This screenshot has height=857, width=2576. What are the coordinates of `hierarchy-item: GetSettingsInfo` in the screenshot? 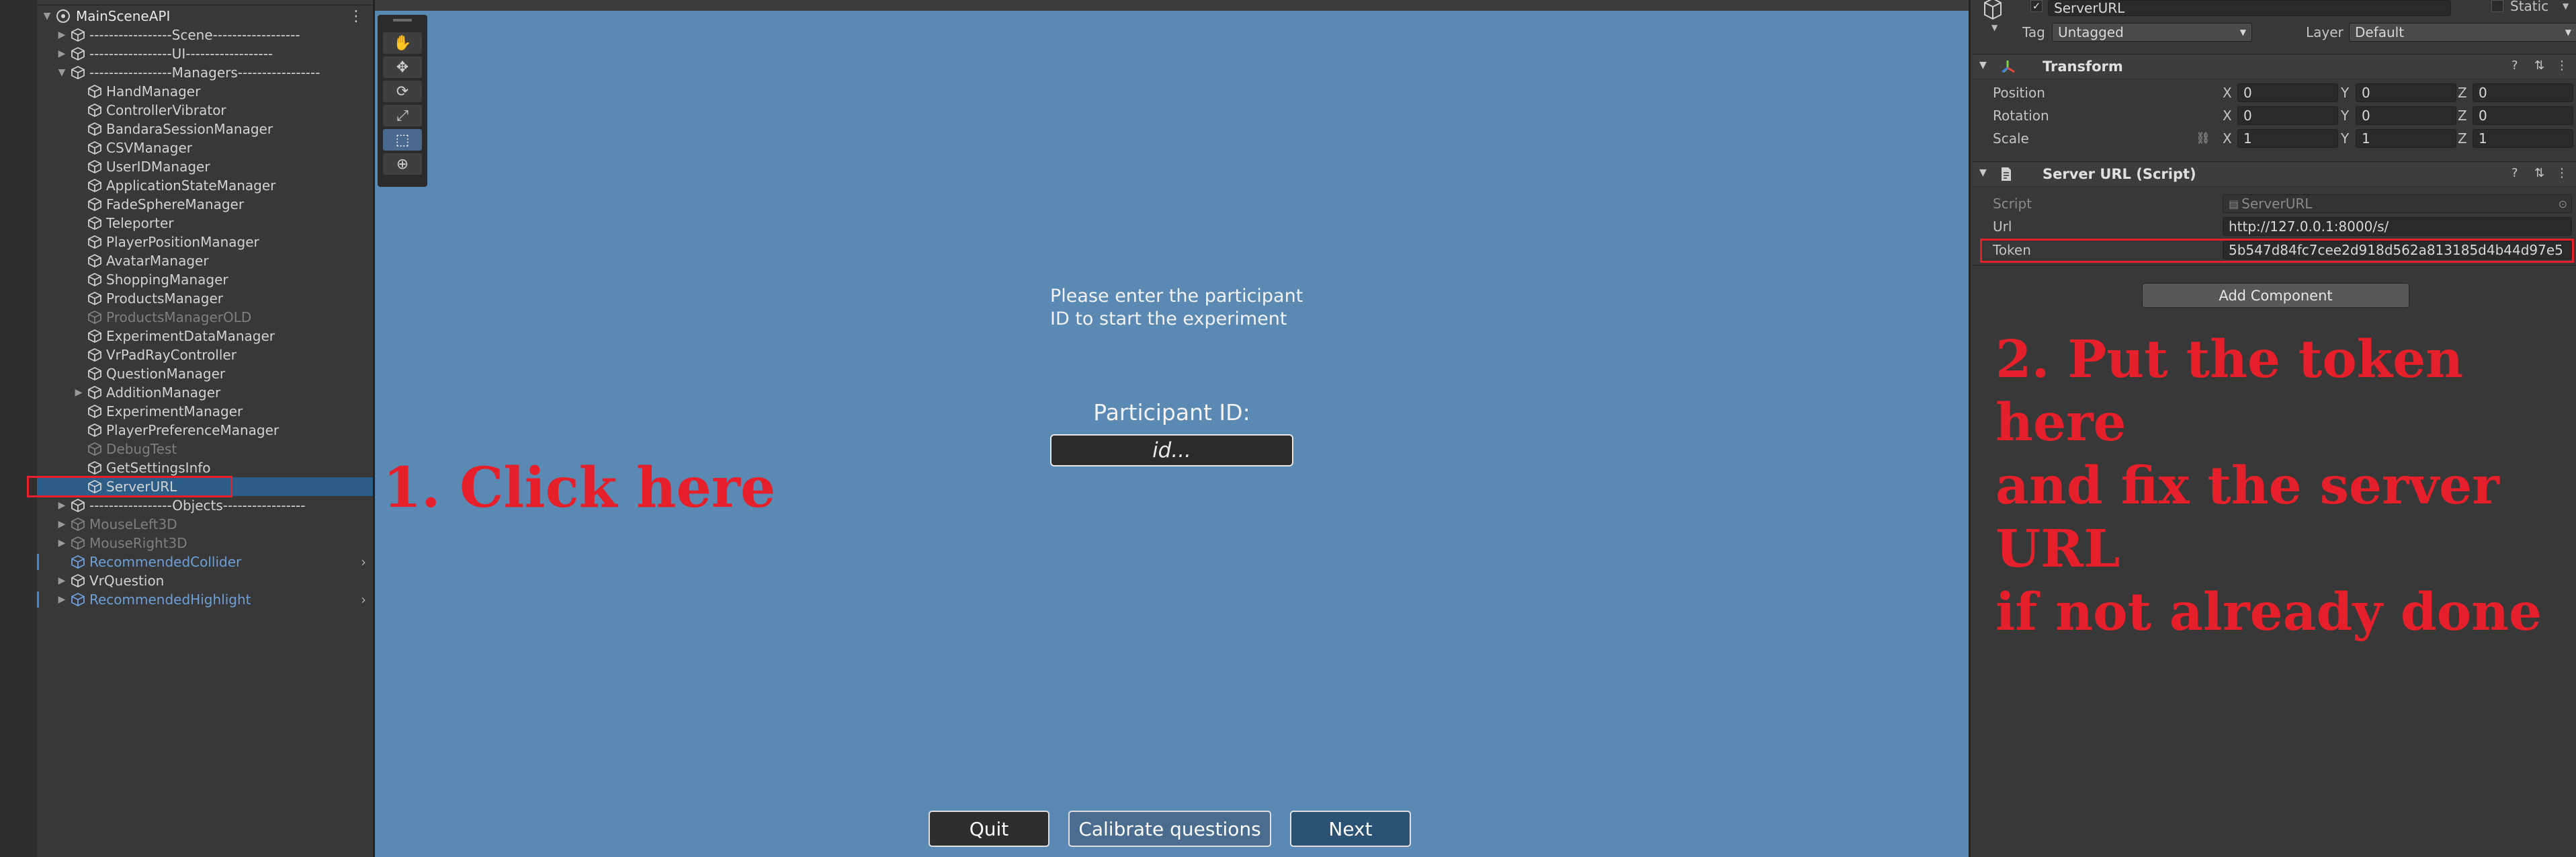 It's located at (205, 467).